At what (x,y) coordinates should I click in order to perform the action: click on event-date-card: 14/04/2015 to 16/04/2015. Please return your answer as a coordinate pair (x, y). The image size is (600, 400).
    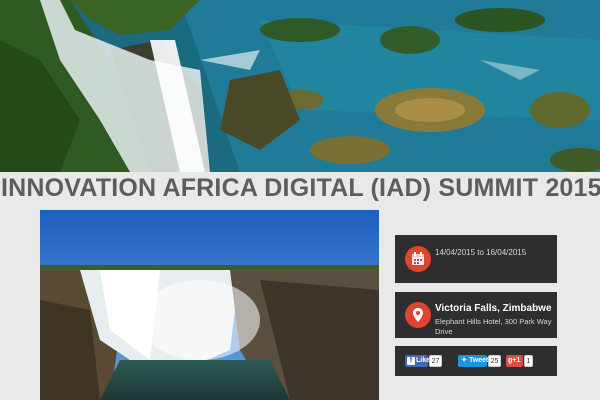
    Looking at the image, I should click on (476, 259).